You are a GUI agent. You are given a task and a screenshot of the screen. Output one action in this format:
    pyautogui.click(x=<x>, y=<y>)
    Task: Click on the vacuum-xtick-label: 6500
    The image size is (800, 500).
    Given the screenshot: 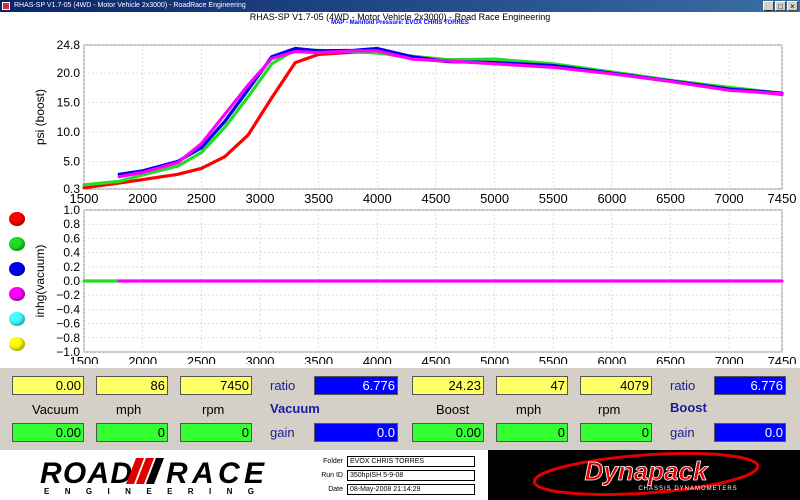 What is the action you would take?
    pyautogui.click(x=670, y=359)
    